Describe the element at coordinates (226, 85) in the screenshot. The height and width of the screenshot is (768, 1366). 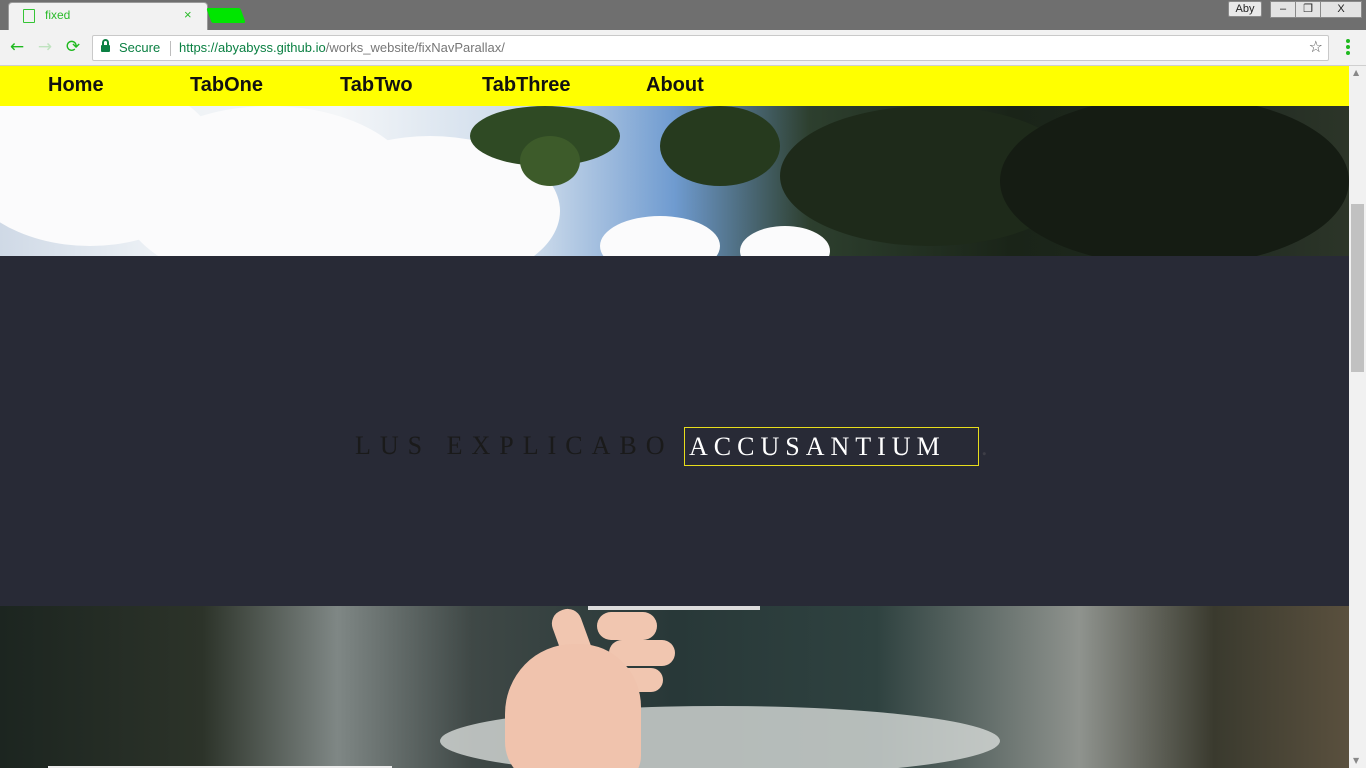
I see `nav-link-tabone: TabOne` at that location.